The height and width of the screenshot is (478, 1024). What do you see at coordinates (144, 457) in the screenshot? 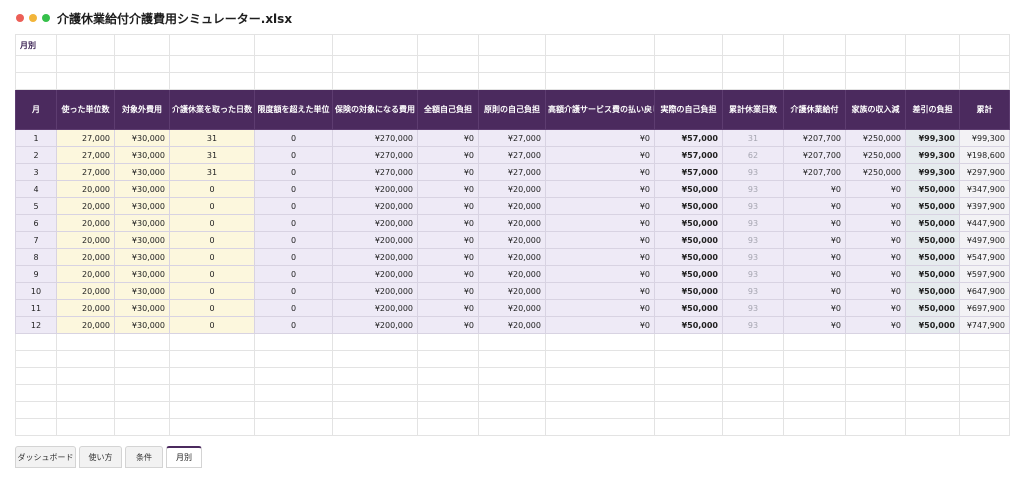
I see `sheet-tab: 条件` at bounding box center [144, 457].